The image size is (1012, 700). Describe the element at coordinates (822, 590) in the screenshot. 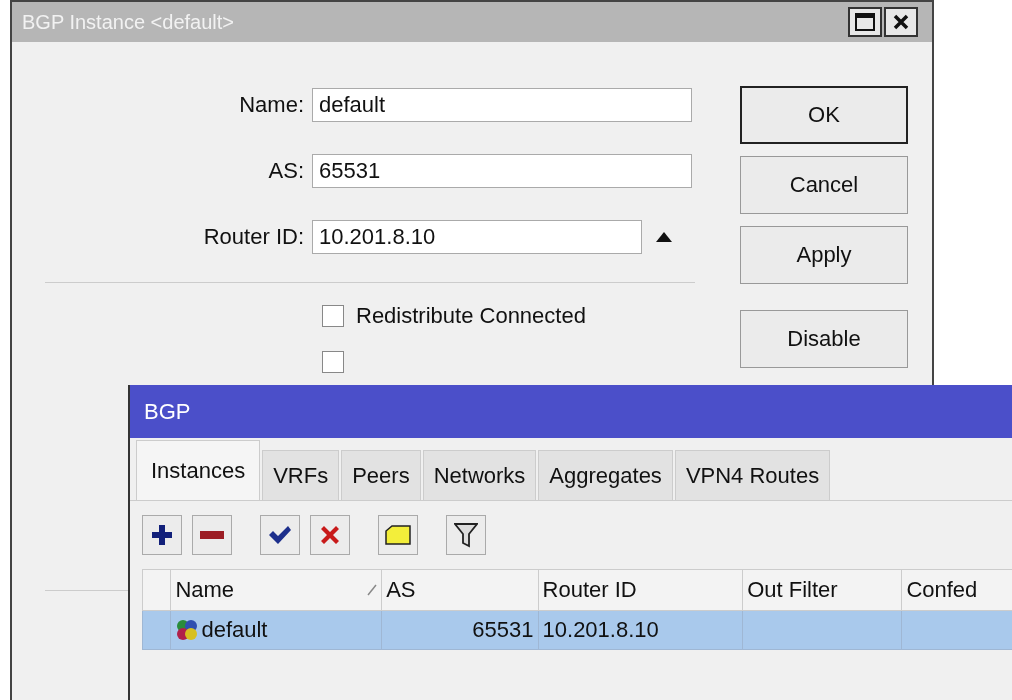

I see `column-header: Out Filter` at that location.